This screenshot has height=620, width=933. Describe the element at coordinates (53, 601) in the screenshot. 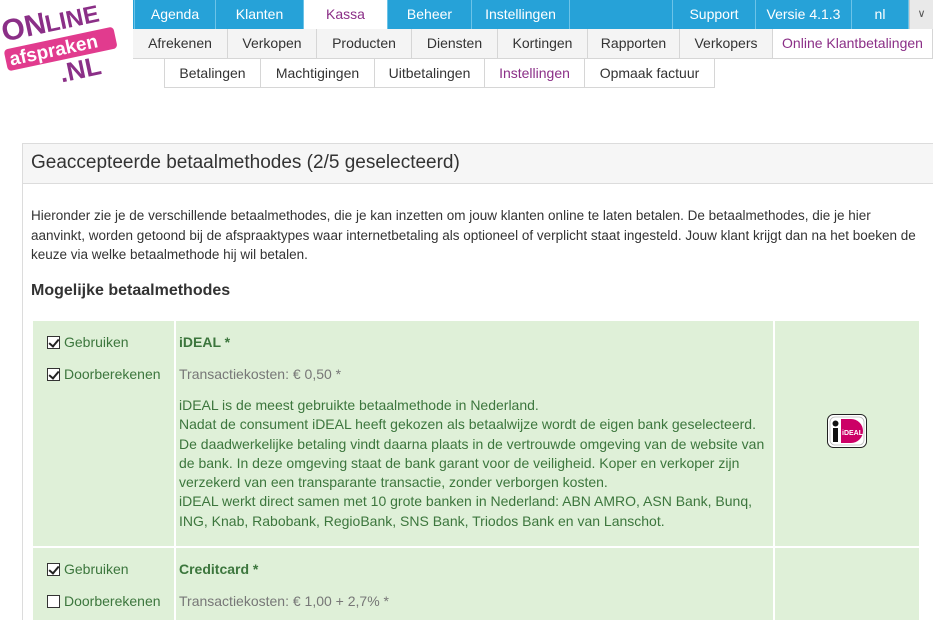

I see `checkbox-unchecked-icon` at that location.